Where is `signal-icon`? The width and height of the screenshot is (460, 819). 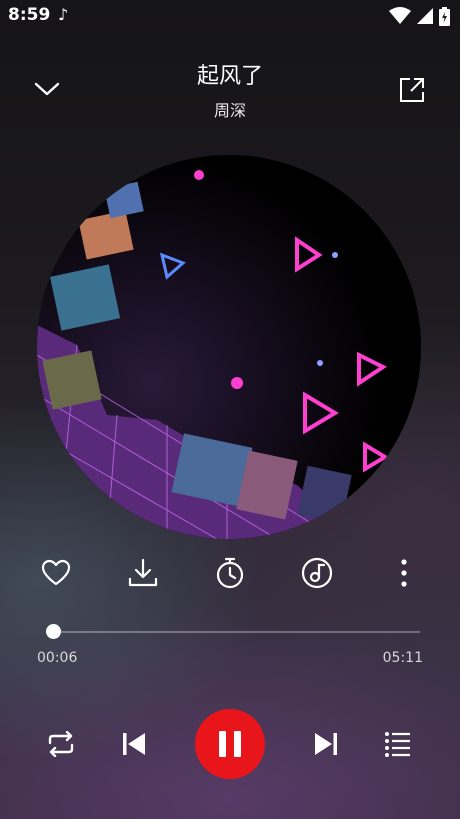 signal-icon is located at coordinates (425, 16).